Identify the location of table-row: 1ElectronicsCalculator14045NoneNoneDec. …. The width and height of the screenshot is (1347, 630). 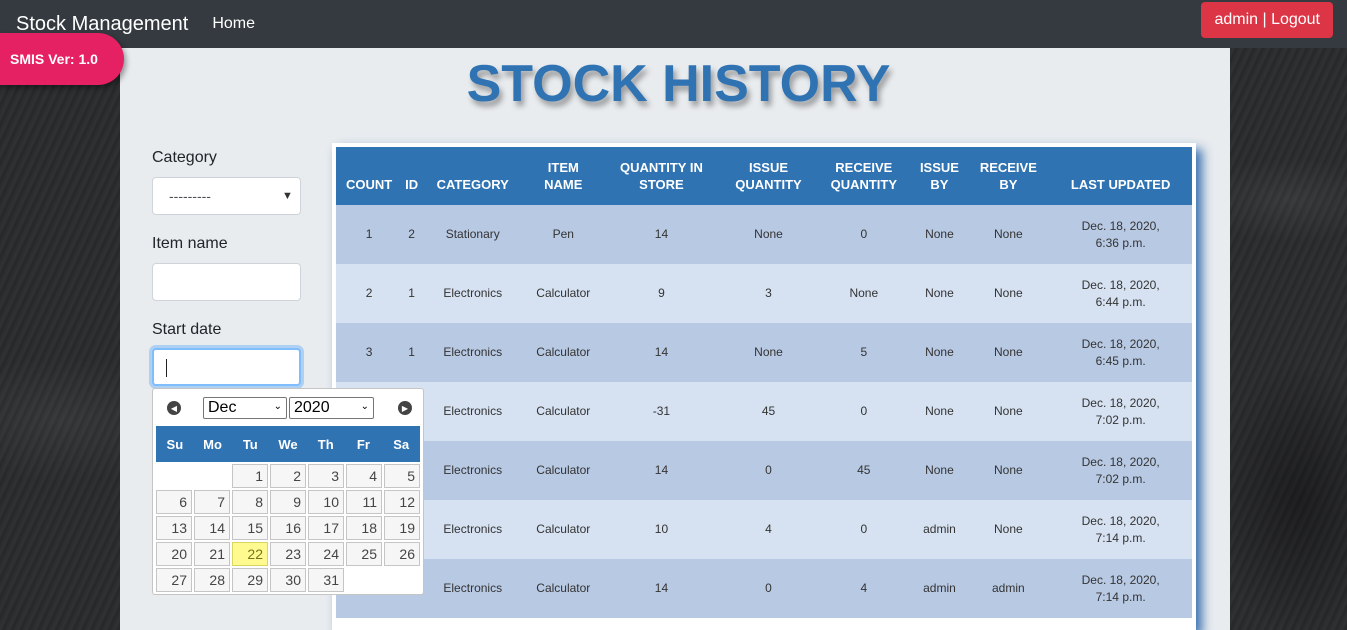
(764, 470).